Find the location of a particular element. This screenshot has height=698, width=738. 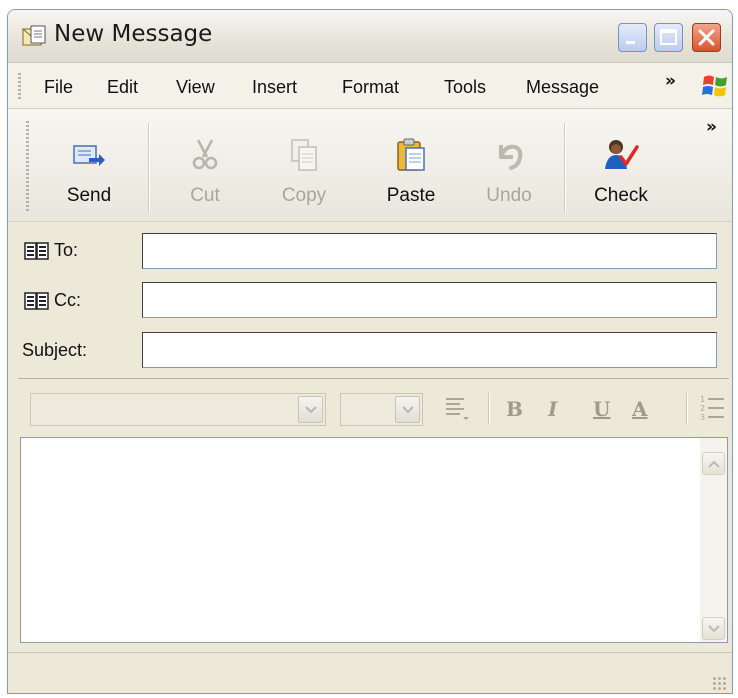

send-label: Send is located at coordinates (89, 195).